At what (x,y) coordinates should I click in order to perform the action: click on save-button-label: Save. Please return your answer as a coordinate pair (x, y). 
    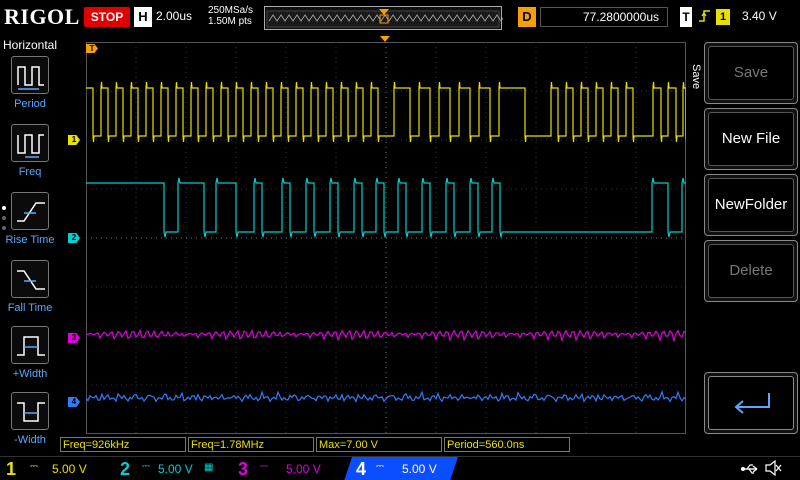
    Looking at the image, I should click on (751, 73).